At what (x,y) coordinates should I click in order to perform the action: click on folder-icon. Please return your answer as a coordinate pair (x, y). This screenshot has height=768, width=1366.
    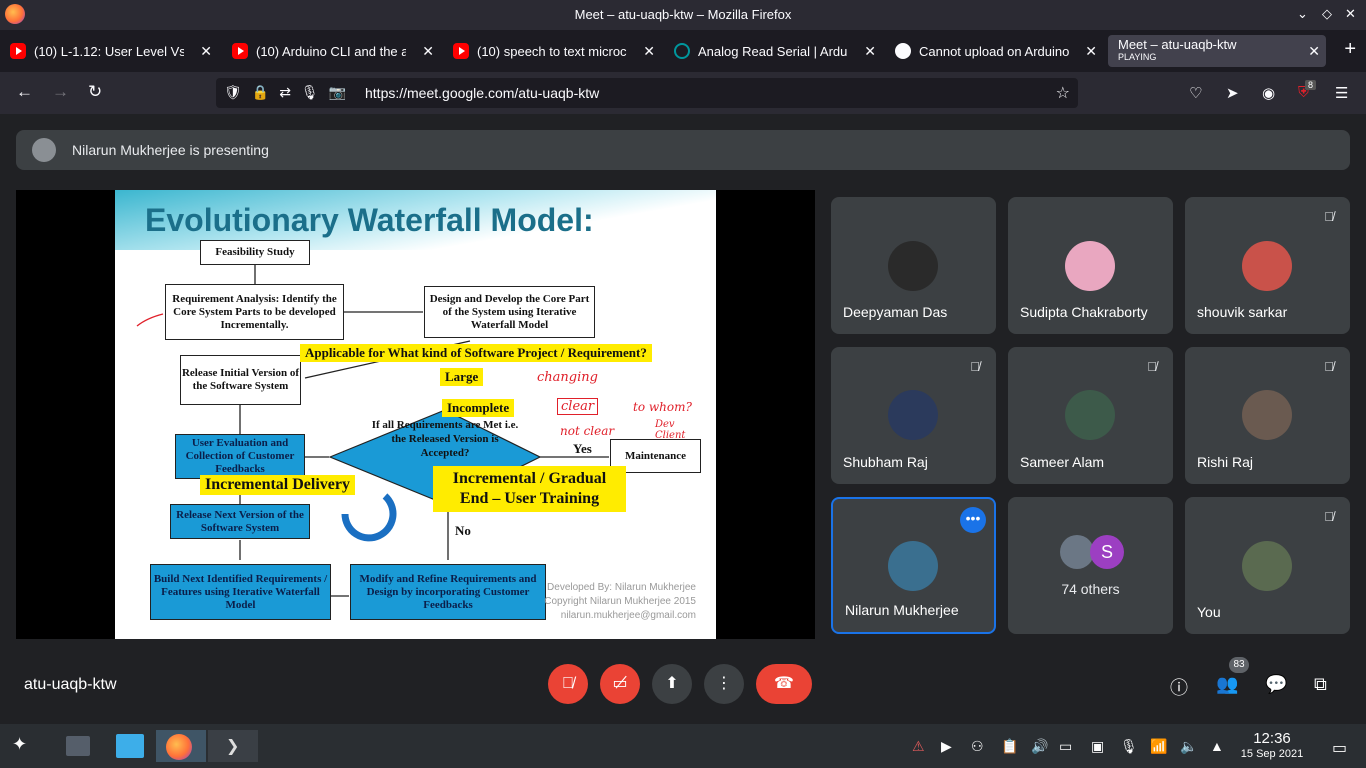
    Looking at the image, I should click on (130, 746).